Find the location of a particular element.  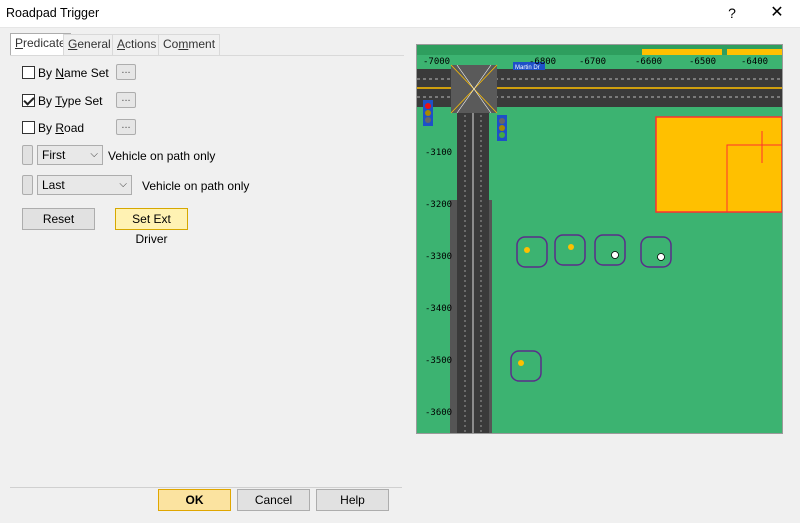

vehicle-on-path-label-2: Vehicle on path only is located at coordinates (196, 186).